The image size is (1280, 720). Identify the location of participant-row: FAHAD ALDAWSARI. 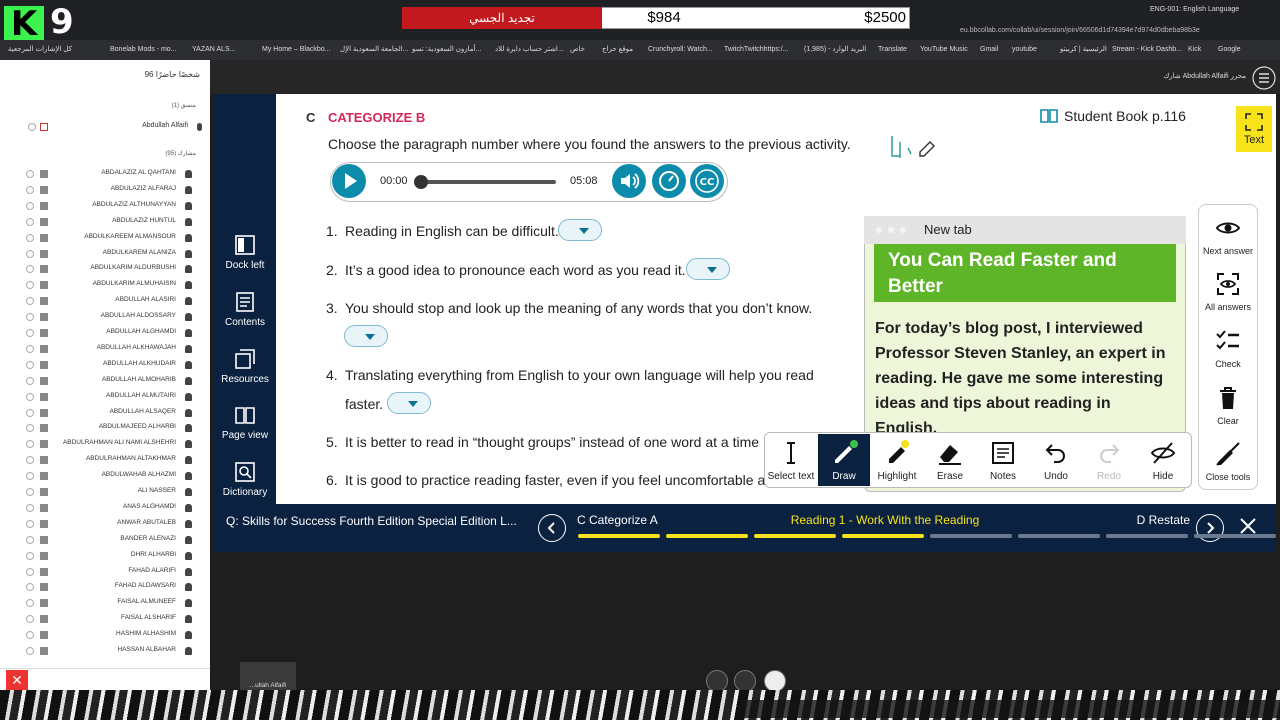
(109, 587).